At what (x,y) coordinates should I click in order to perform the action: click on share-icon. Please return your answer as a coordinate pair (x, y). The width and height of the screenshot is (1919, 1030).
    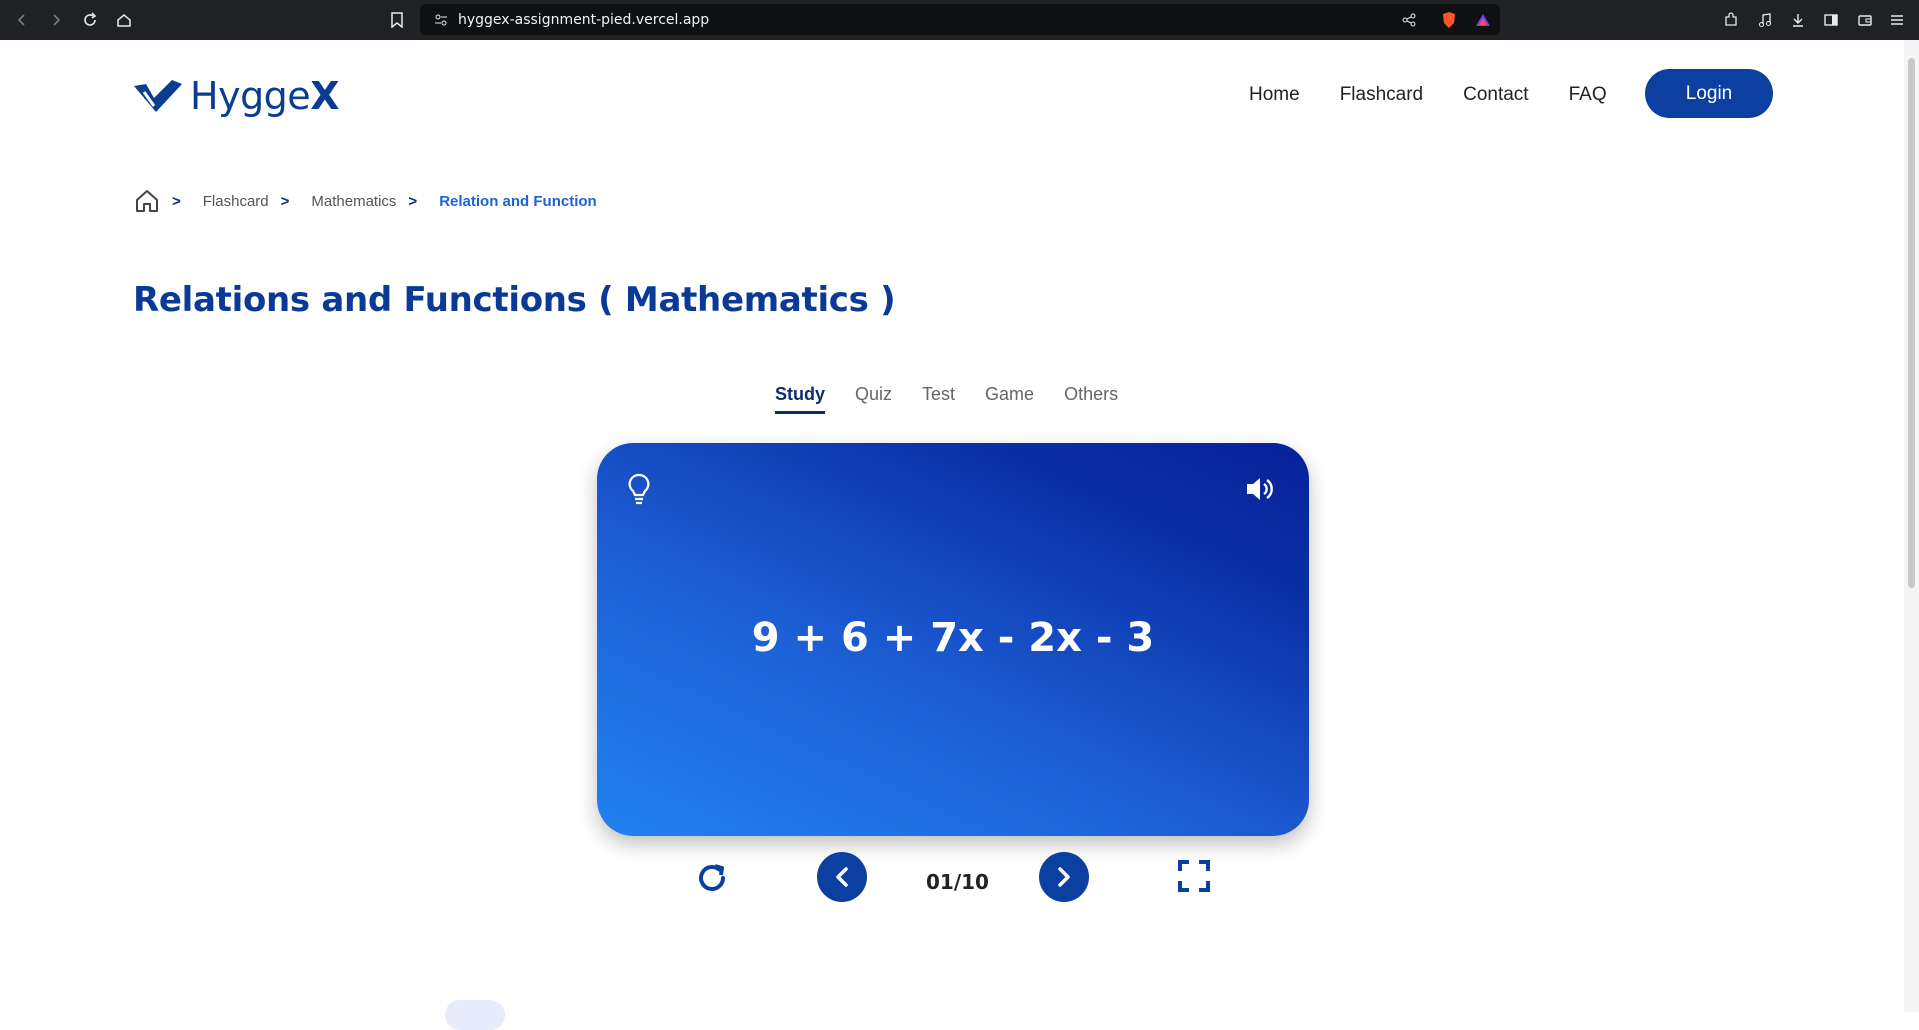
    Looking at the image, I should click on (1409, 20).